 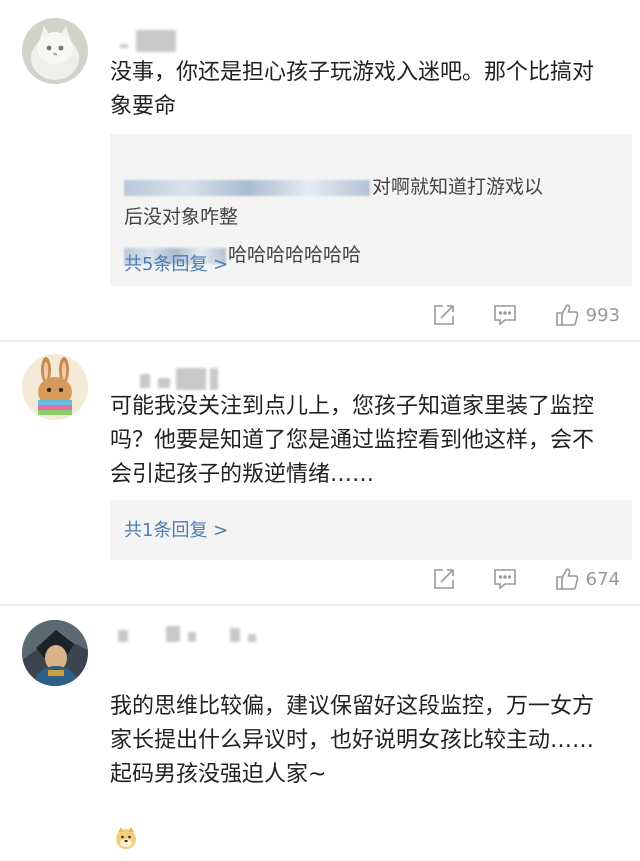 I want to click on action-bar: 993, so click(x=508, y=315).